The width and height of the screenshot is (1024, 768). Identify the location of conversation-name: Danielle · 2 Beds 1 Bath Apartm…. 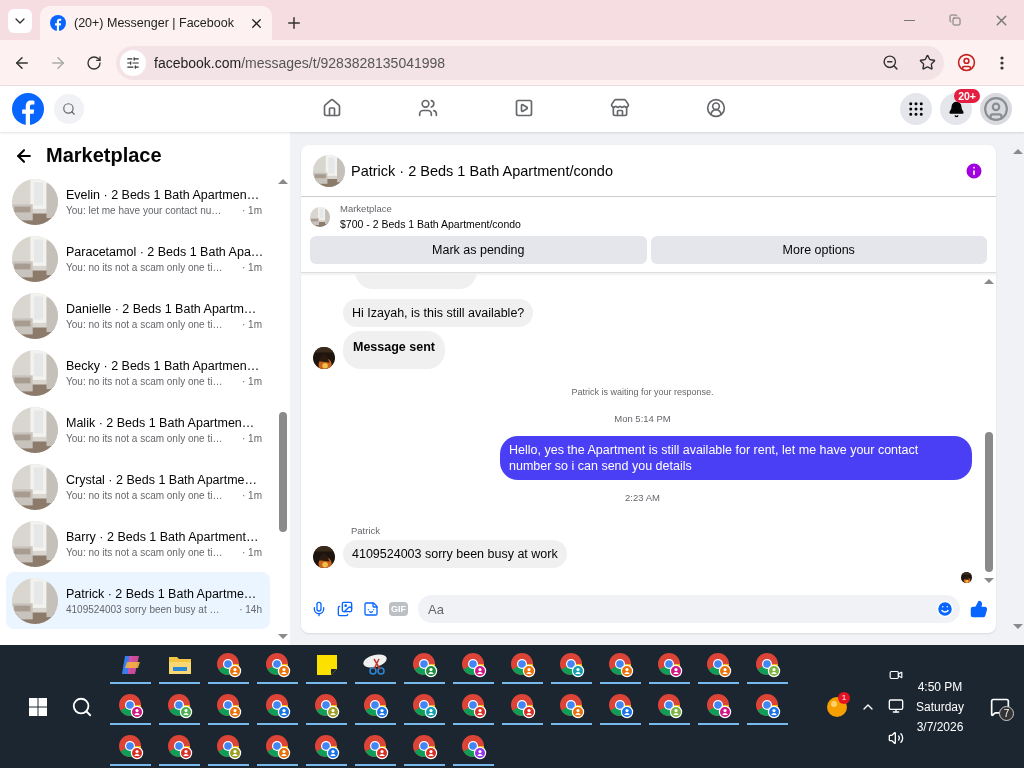
(162, 308).